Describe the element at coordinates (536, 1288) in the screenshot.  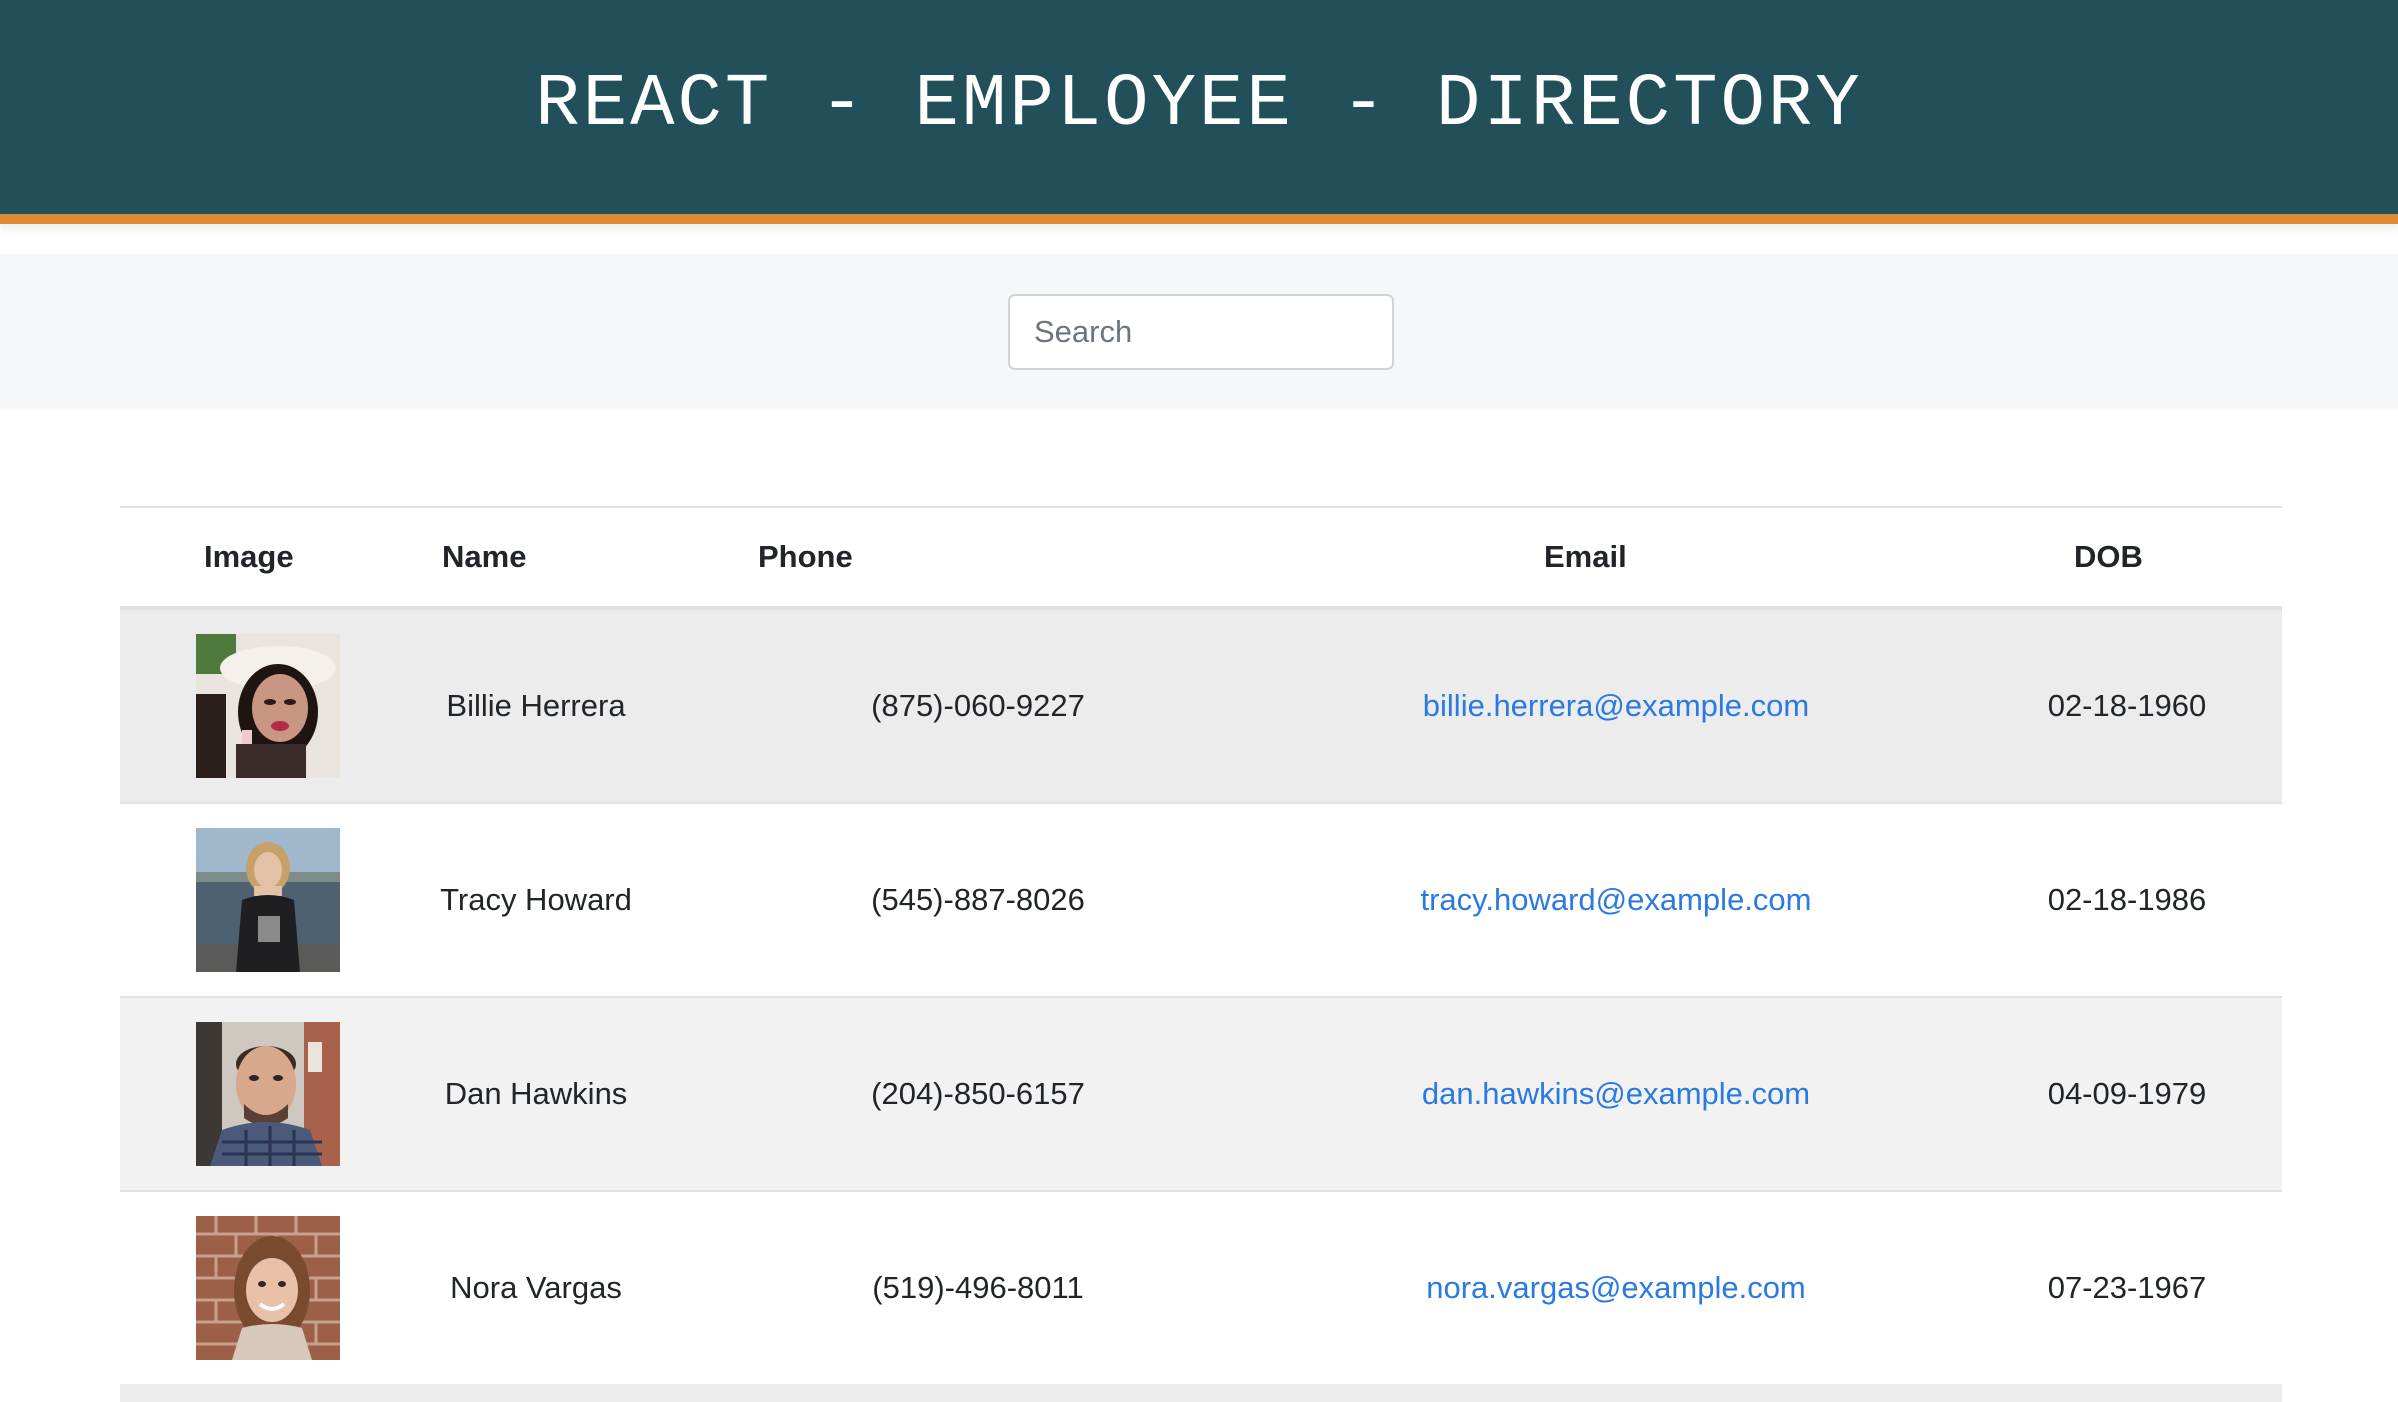
I see `employee-name: Nora Vargas` at that location.